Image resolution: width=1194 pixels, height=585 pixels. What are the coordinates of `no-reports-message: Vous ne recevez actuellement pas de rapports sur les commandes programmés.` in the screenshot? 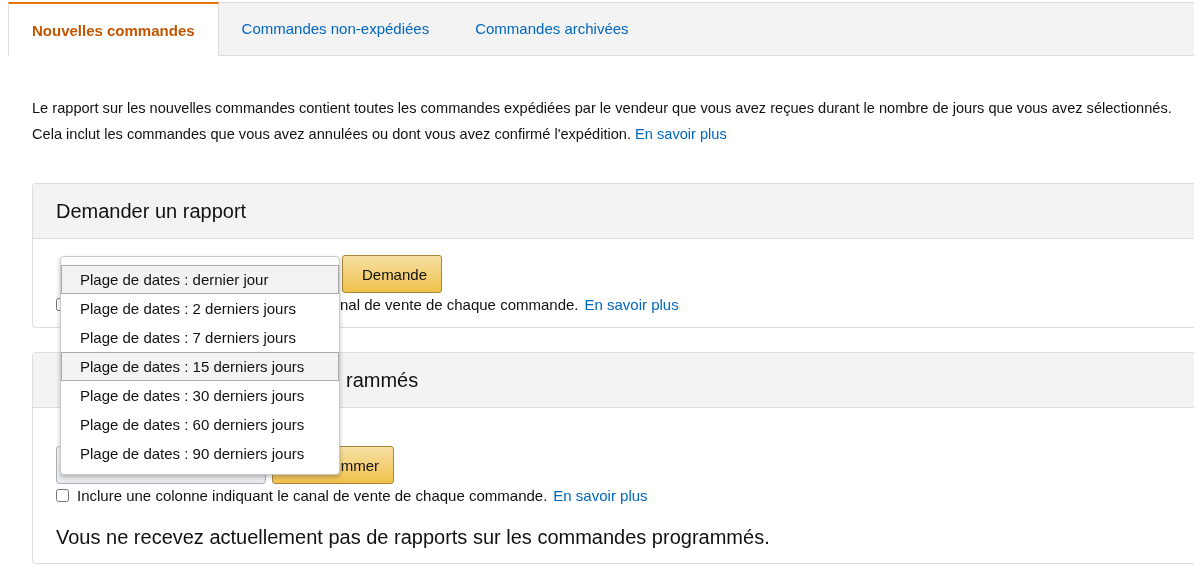 It's located at (413, 537).